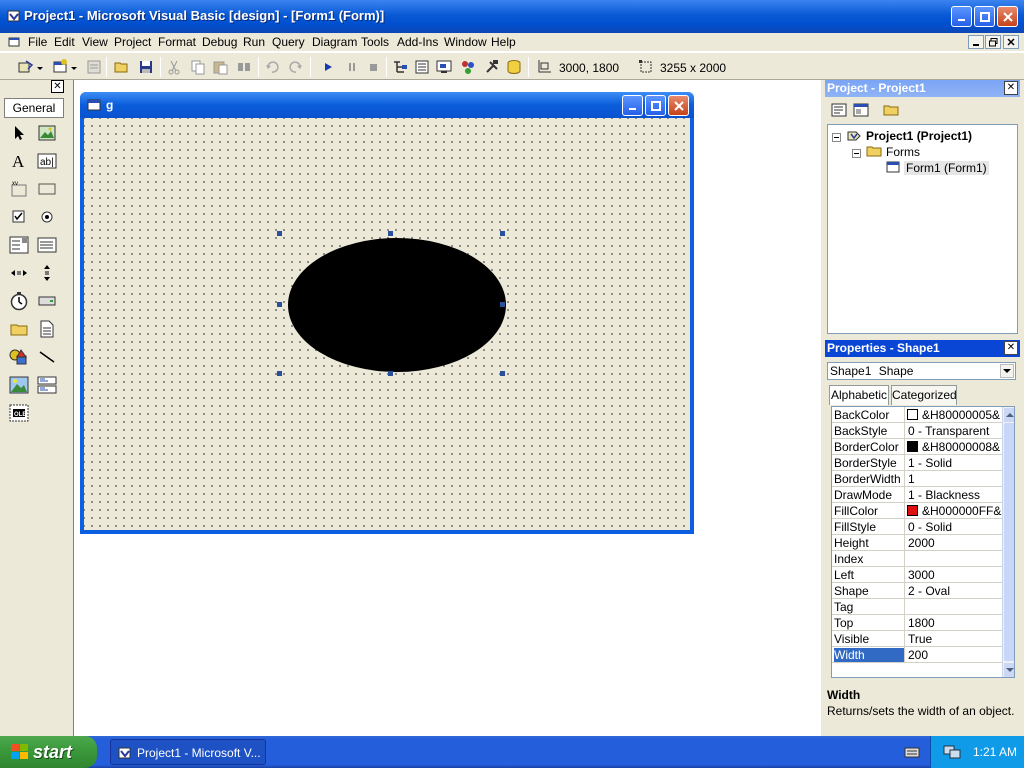 The image size is (1024, 768). I want to click on property-value: 1 - Solid, so click(955, 463).